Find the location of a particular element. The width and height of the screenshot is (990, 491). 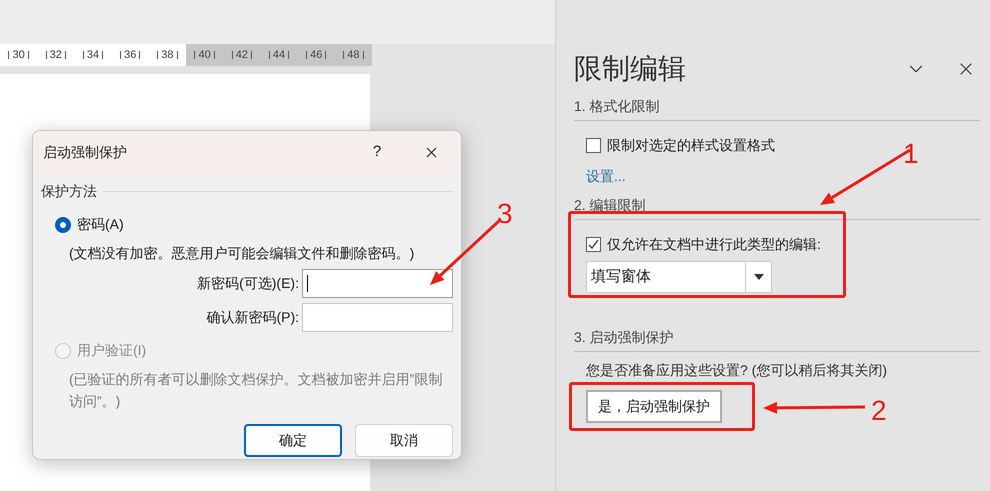

dropdown: 填写窗体 is located at coordinates (679, 277).